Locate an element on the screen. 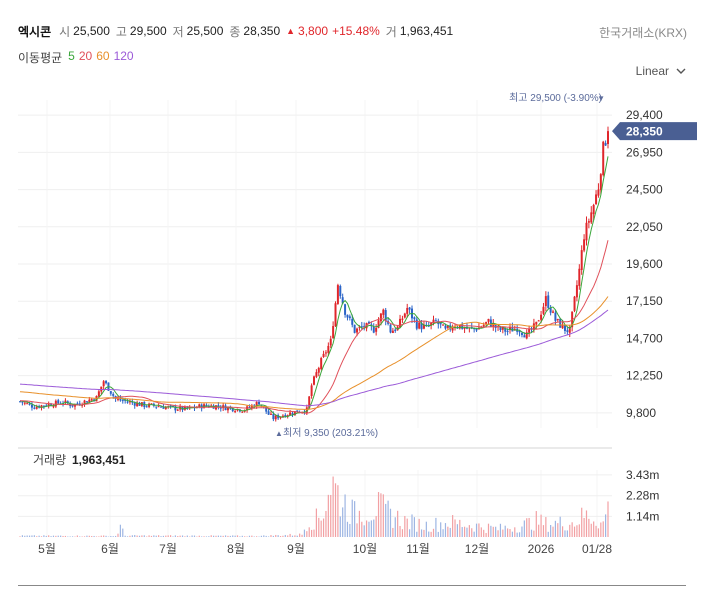 The height and width of the screenshot is (598, 704). current-price-tag: 28,350 is located at coordinates (654, 131).